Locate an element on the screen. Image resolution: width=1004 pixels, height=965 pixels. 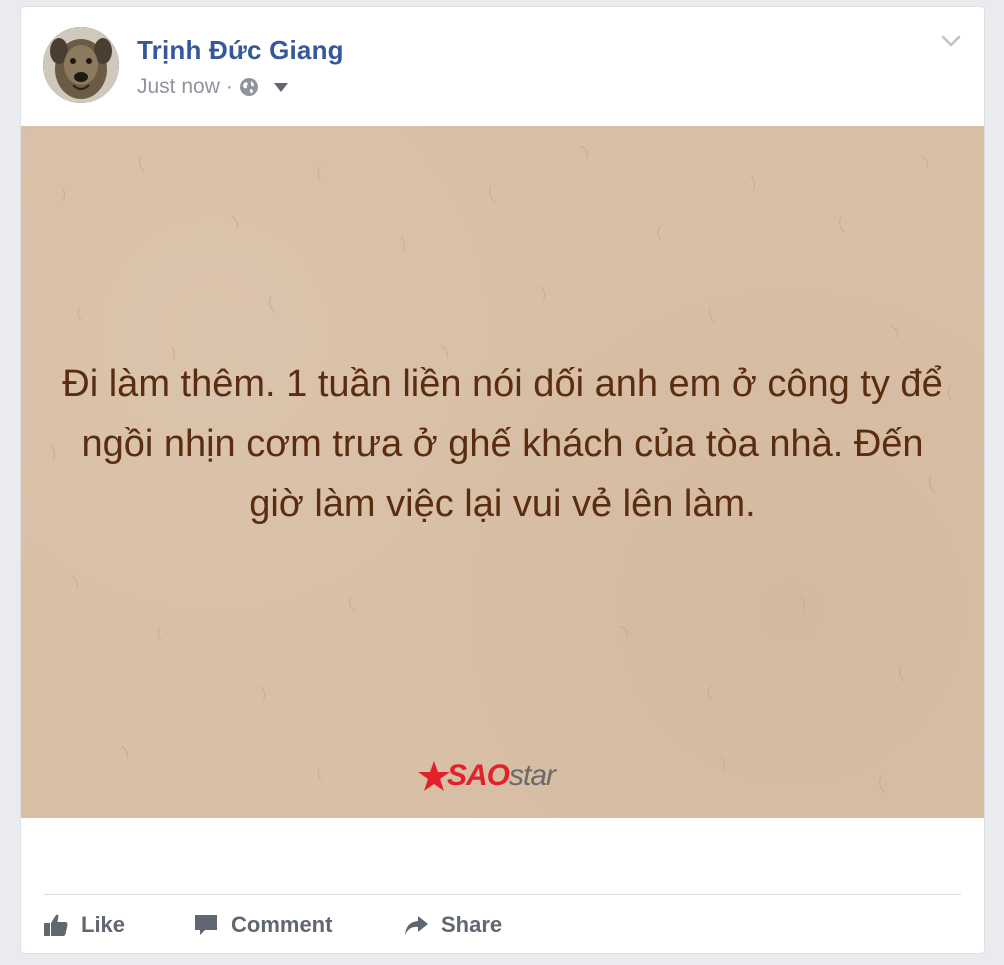
comment-label: Comment is located at coordinates (282, 924).